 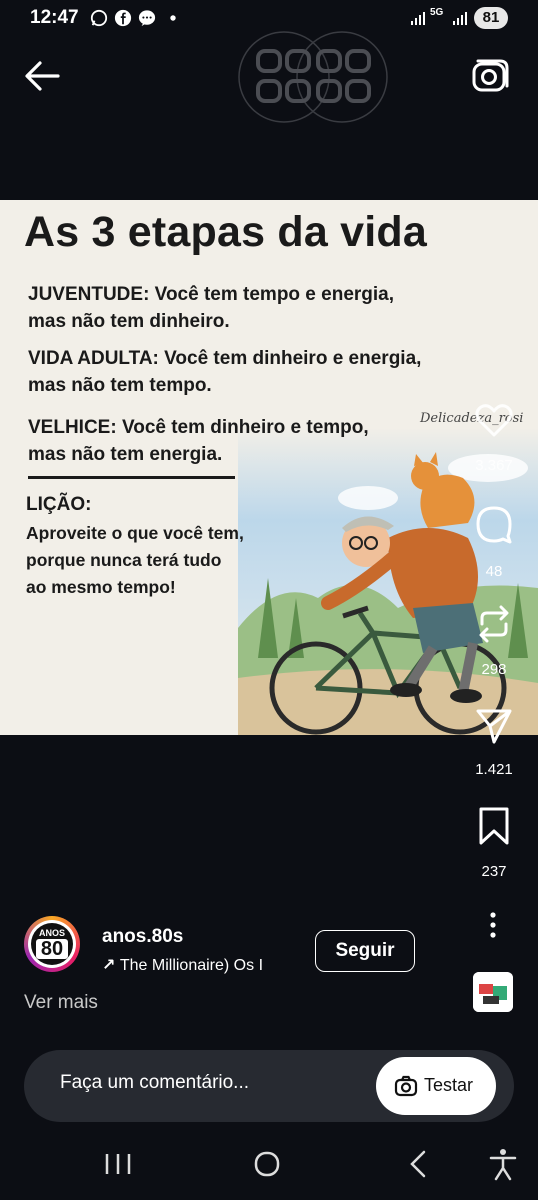 What do you see at coordinates (135, 533) in the screenshot?
I see `lesson-line: Aproveite o que você tem,` at bounding box center [135, 533].